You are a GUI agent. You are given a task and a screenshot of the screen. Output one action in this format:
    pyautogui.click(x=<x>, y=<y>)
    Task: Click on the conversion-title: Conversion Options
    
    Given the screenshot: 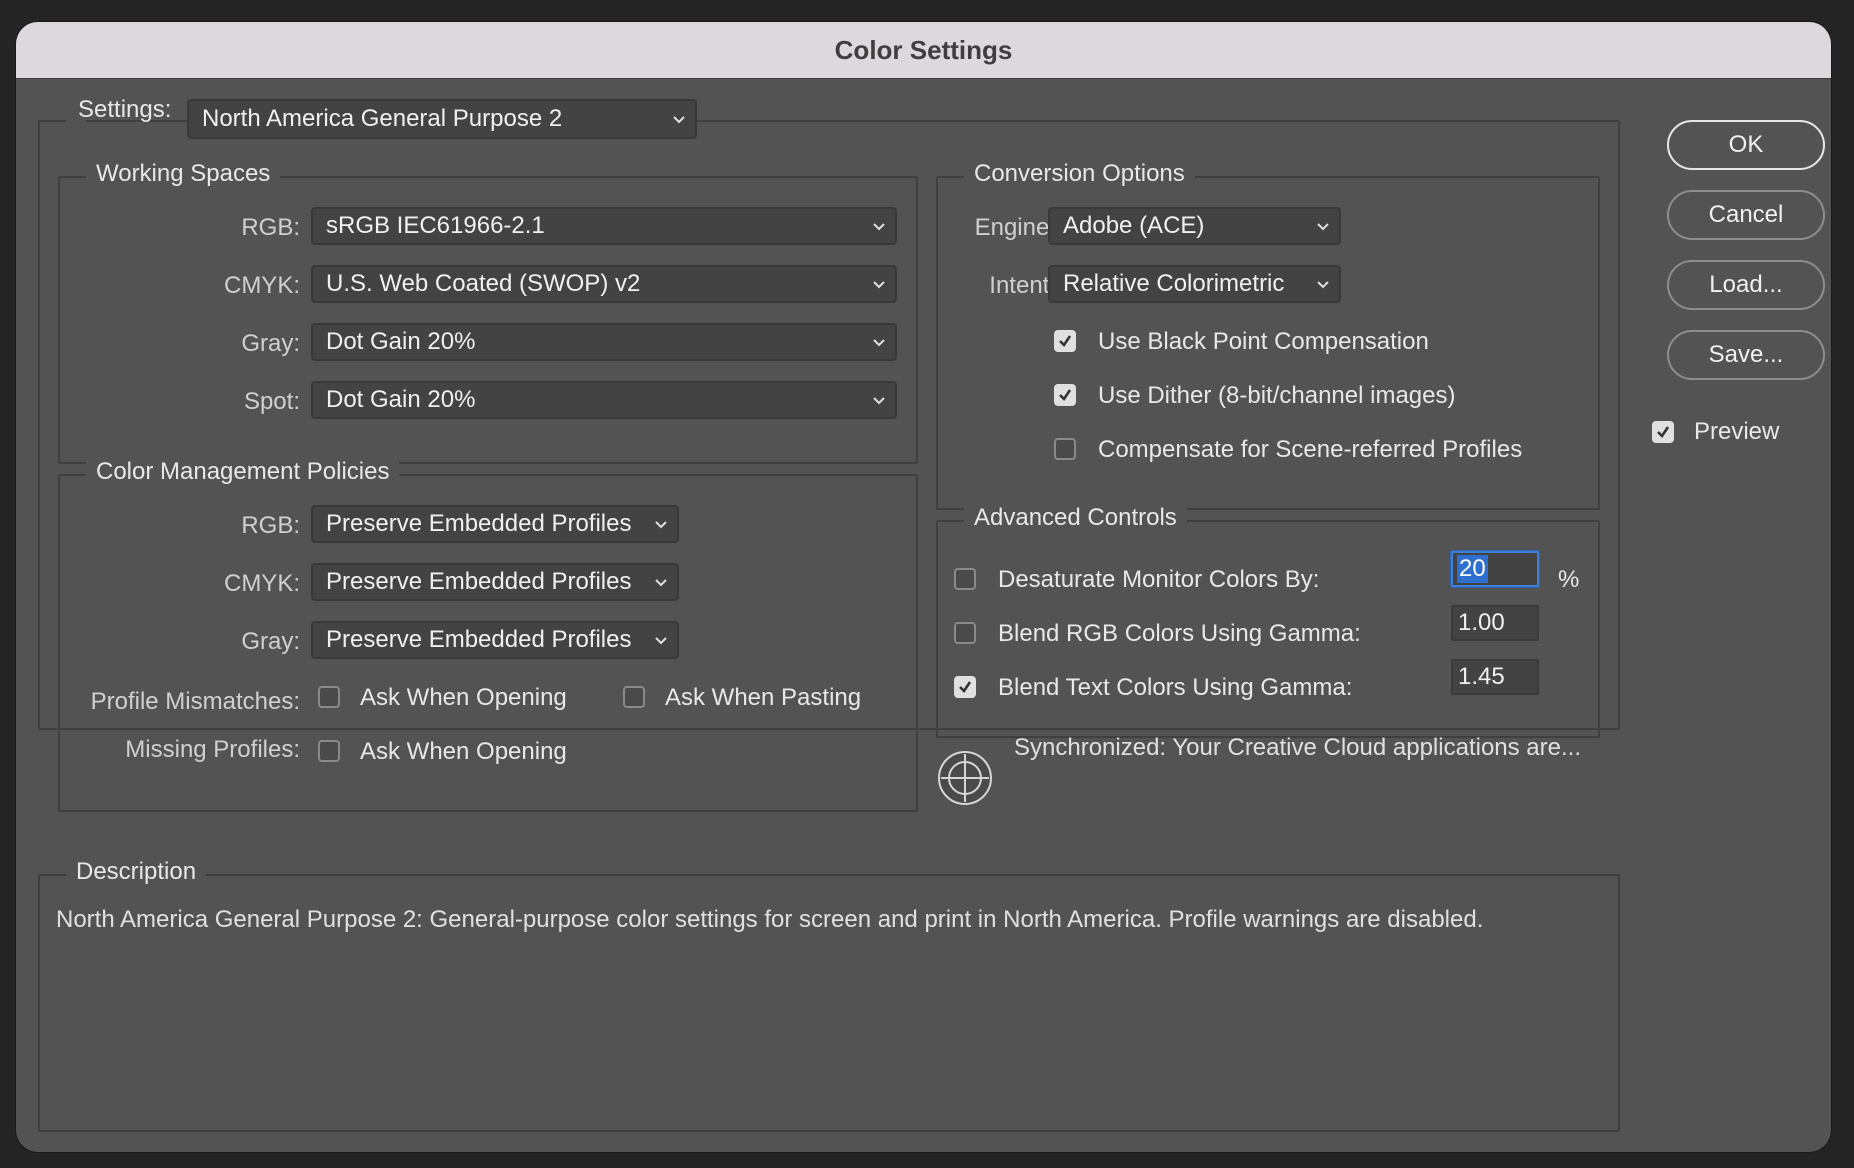 What is the action you would take?
    pyautogui.click(x=1079, y=174)
    